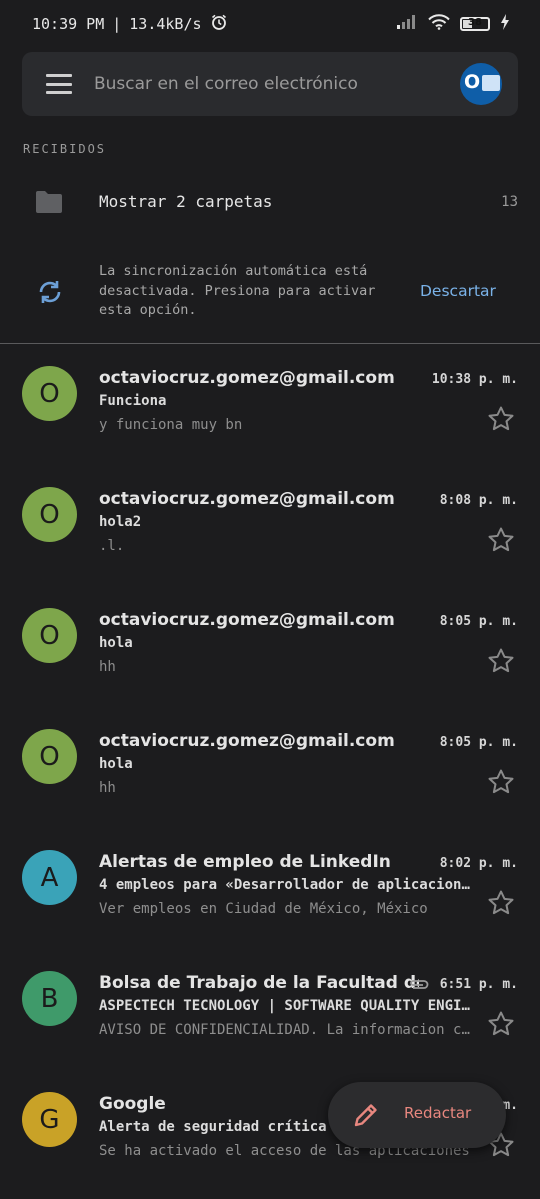 This screenshot has height=1199, width=540. I want to click on avatar-initial: G, so click(49, 1119).